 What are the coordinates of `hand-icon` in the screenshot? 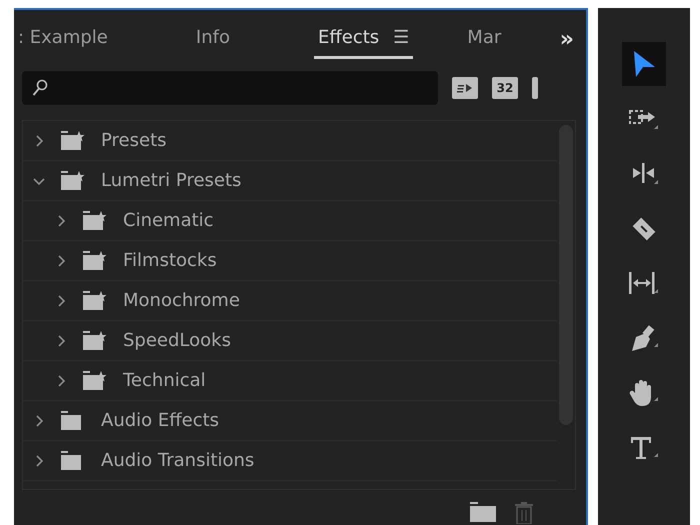 It's located at (644, 394).